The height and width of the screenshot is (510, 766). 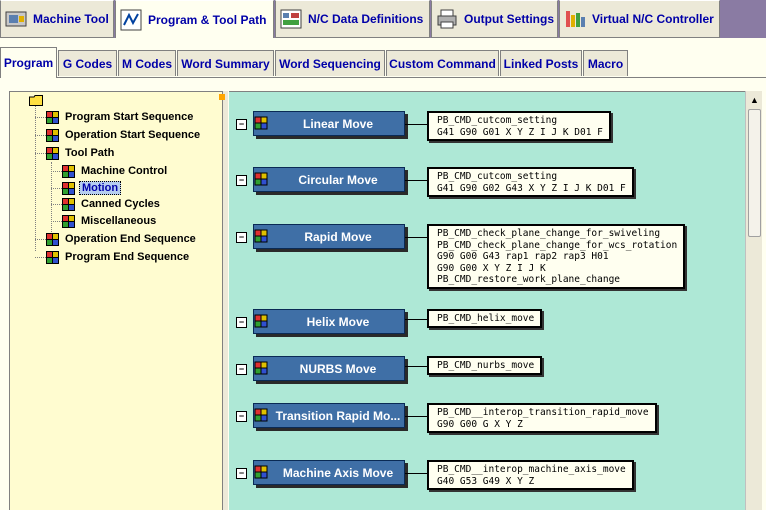 I want to click on tree-item-machine-control: Machine Control, so click(x=115, y=171).